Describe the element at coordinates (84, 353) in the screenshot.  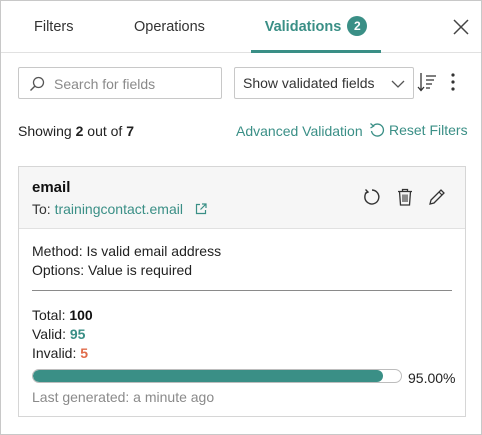
I see `stat-invalid-value: 5` at that location.